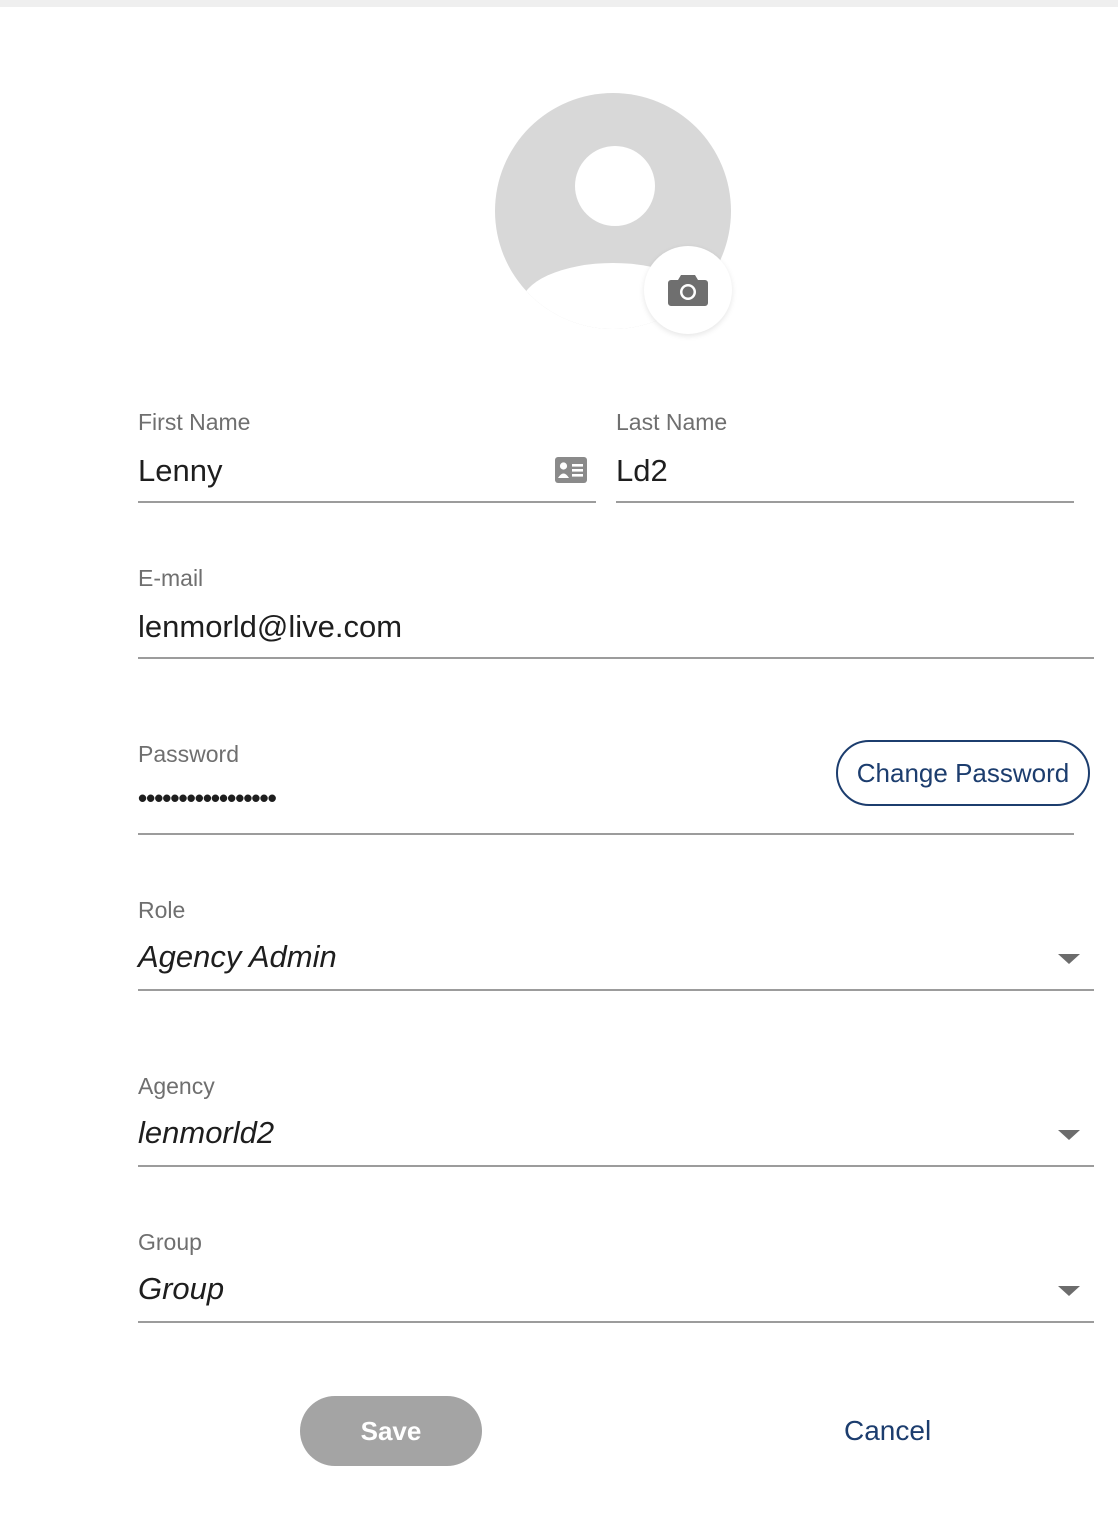 The height and width of the screenshot is (1522, 1118). I want to click on save-button: Save, so click(391, 1431).